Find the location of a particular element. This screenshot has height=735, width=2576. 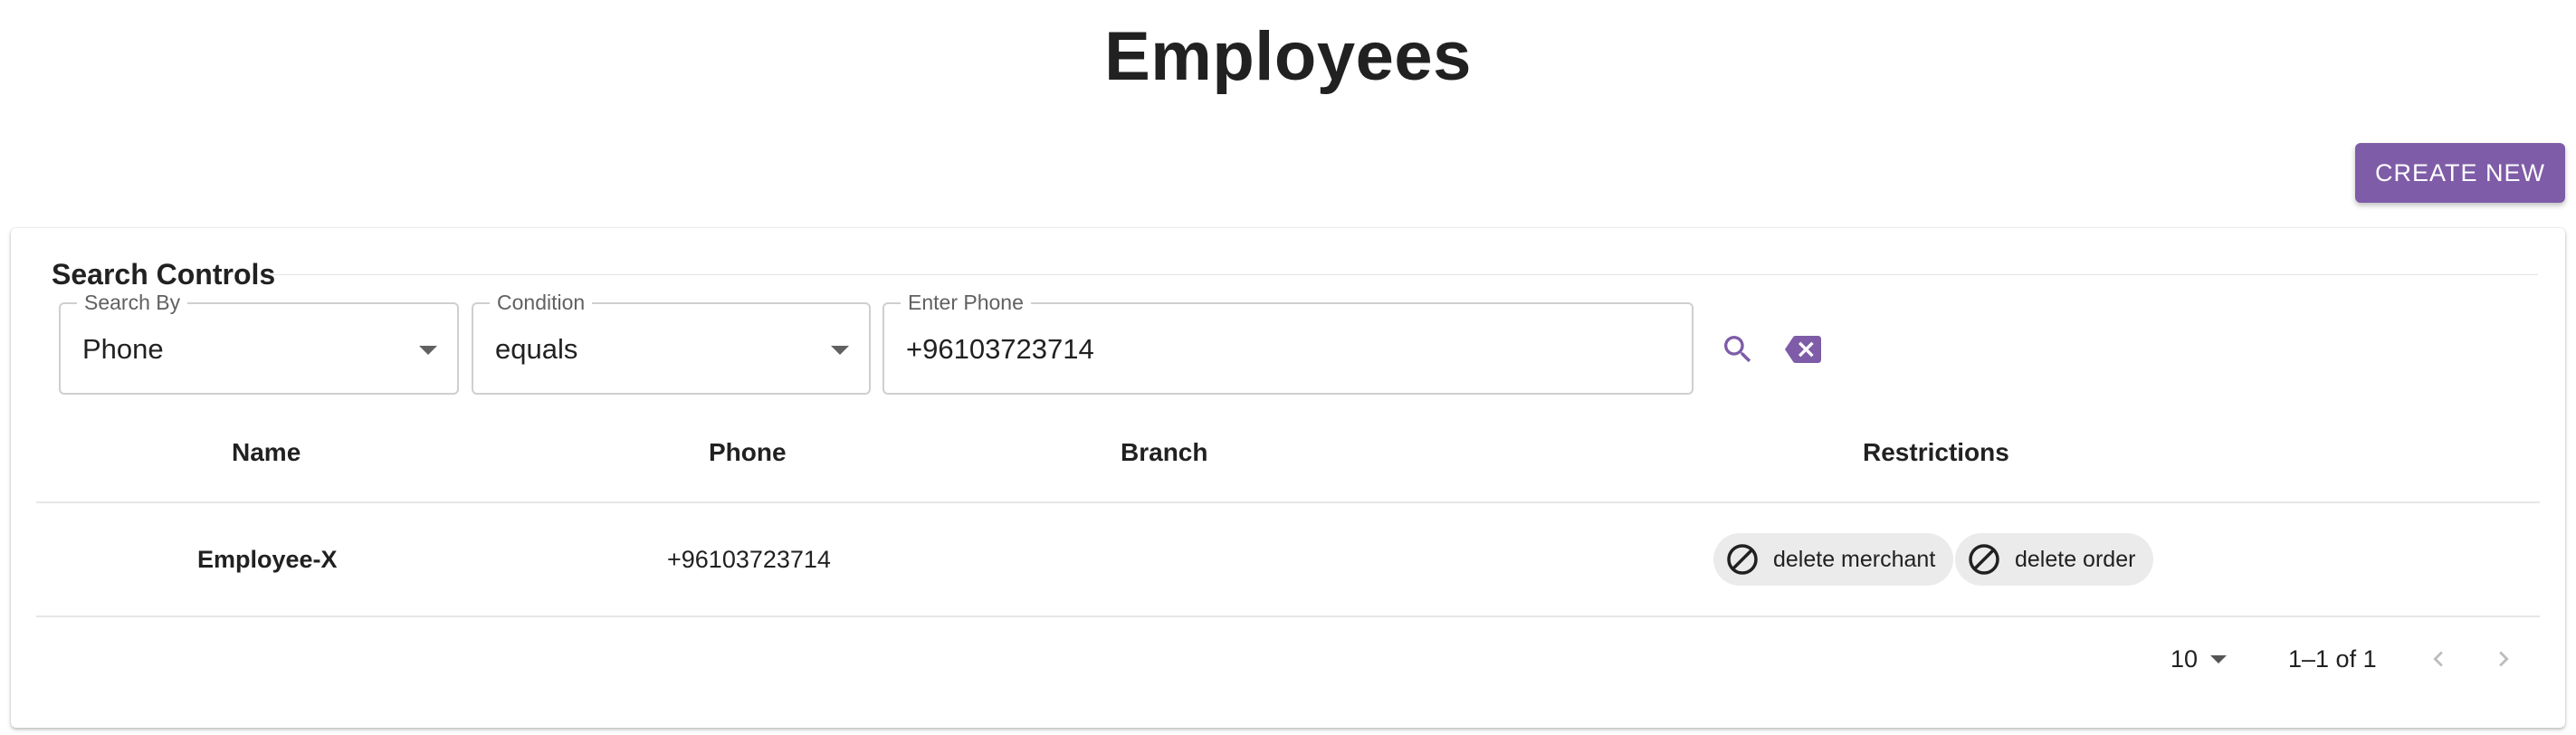

page-title: Employees is located at coordinates (1288, 57).